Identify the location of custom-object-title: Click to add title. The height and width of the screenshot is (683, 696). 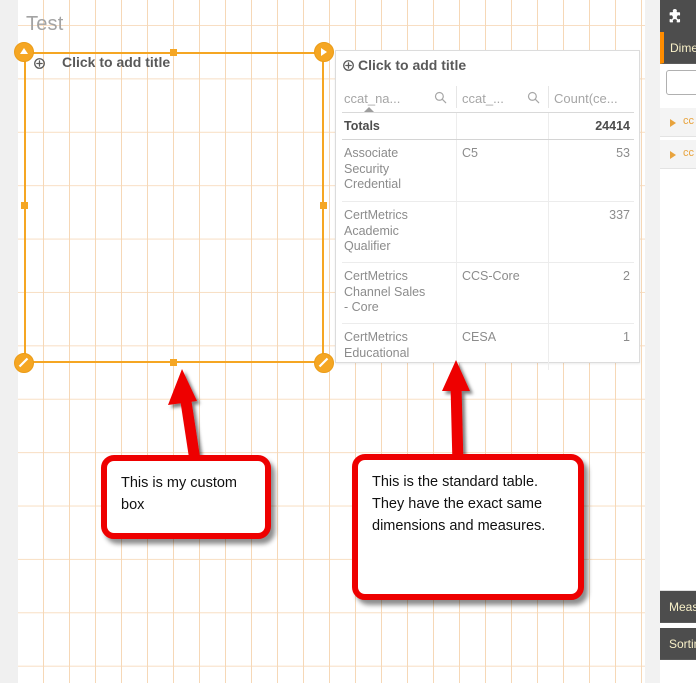
(116, 62).